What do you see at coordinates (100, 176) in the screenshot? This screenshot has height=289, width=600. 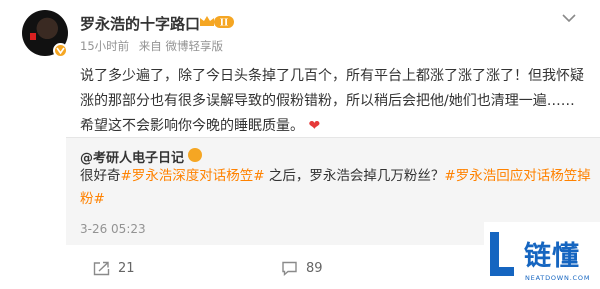 I see `repost-text-prefix: 很好奇` at bounding box center [100, 176].